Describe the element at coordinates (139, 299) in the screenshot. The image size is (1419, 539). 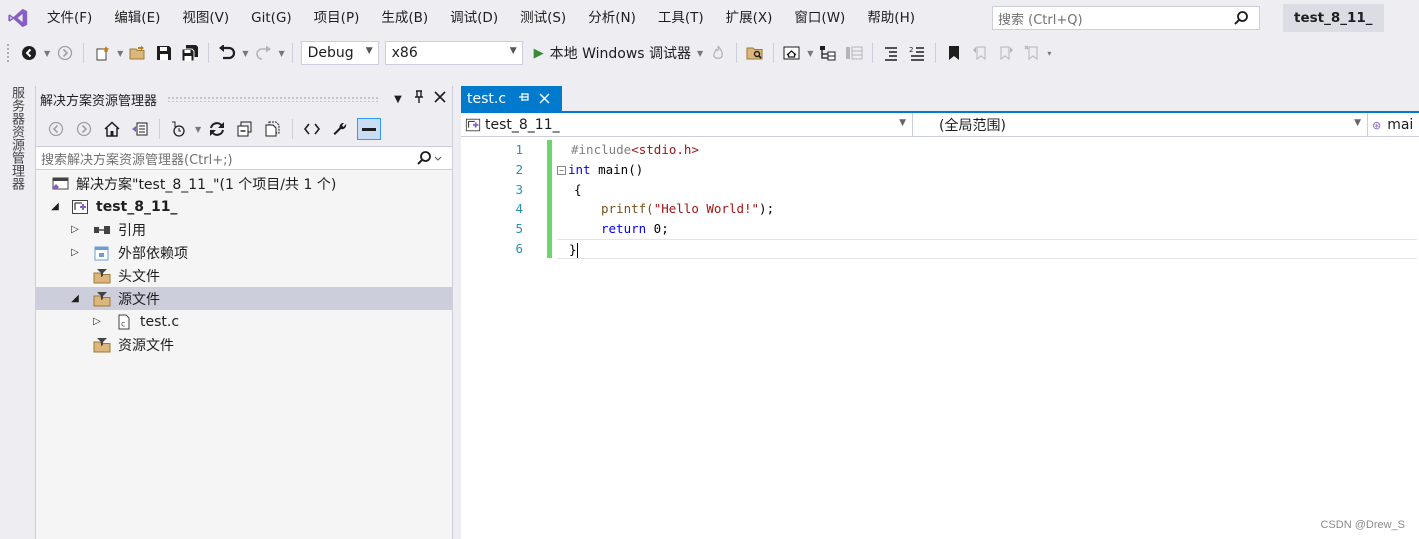
I see `source-files-label: 源文件` at that location.